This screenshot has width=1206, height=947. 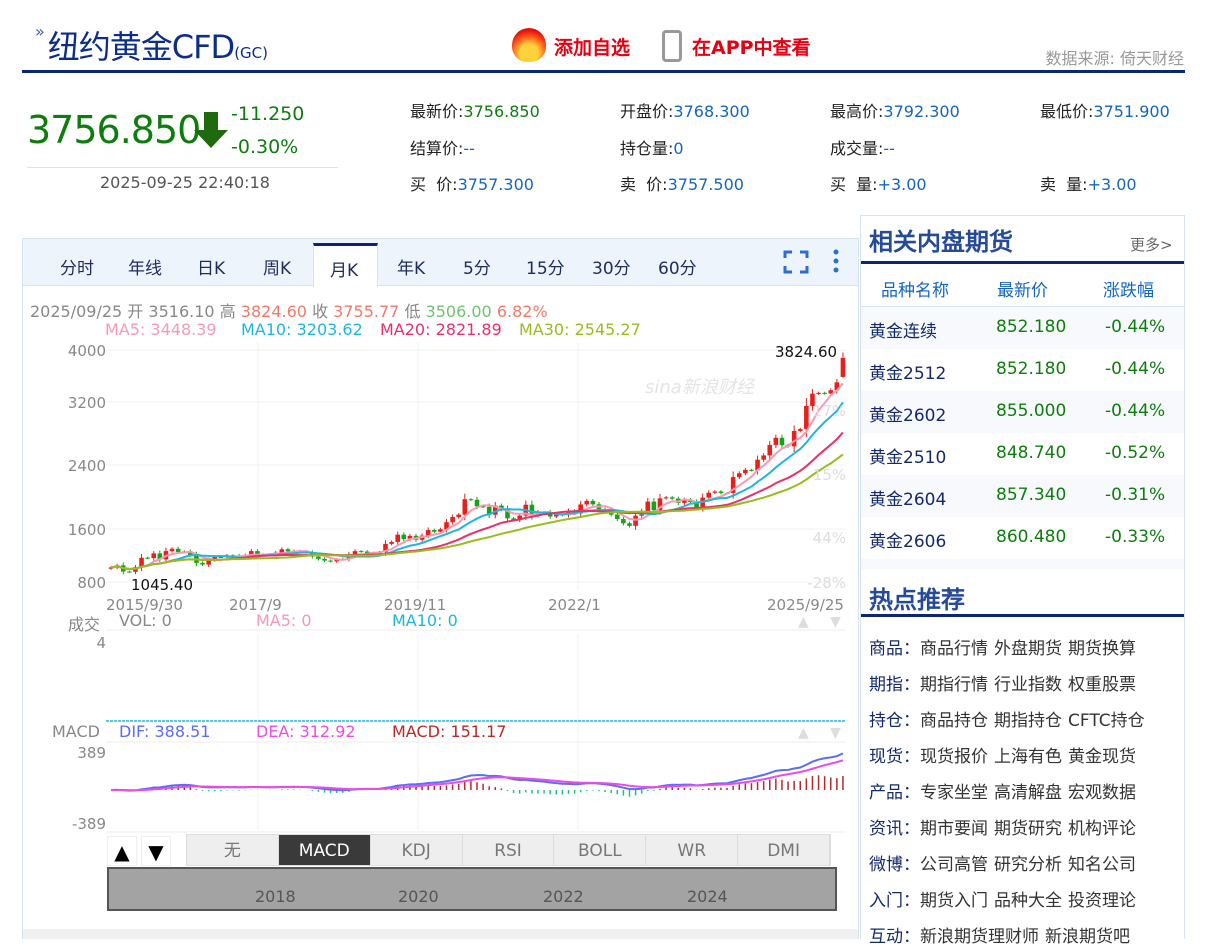 What do you see at coordinates (806, 352) in the screenshot?
I see `max-price-label: 3824.60` at bounding box center [806, 352].